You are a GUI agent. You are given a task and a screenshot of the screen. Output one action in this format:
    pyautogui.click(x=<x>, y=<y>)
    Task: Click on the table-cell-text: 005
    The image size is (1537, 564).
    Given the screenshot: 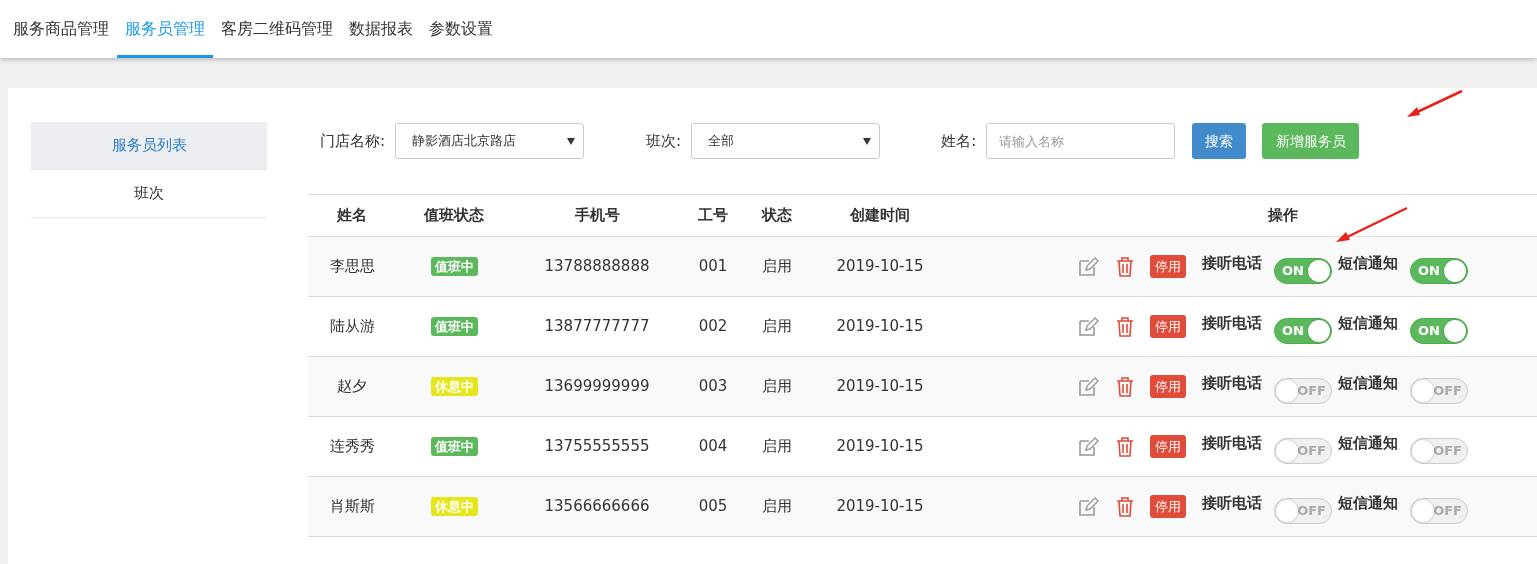 What is the action you would take?
    pyautogui.click(x=713, y=507)
    